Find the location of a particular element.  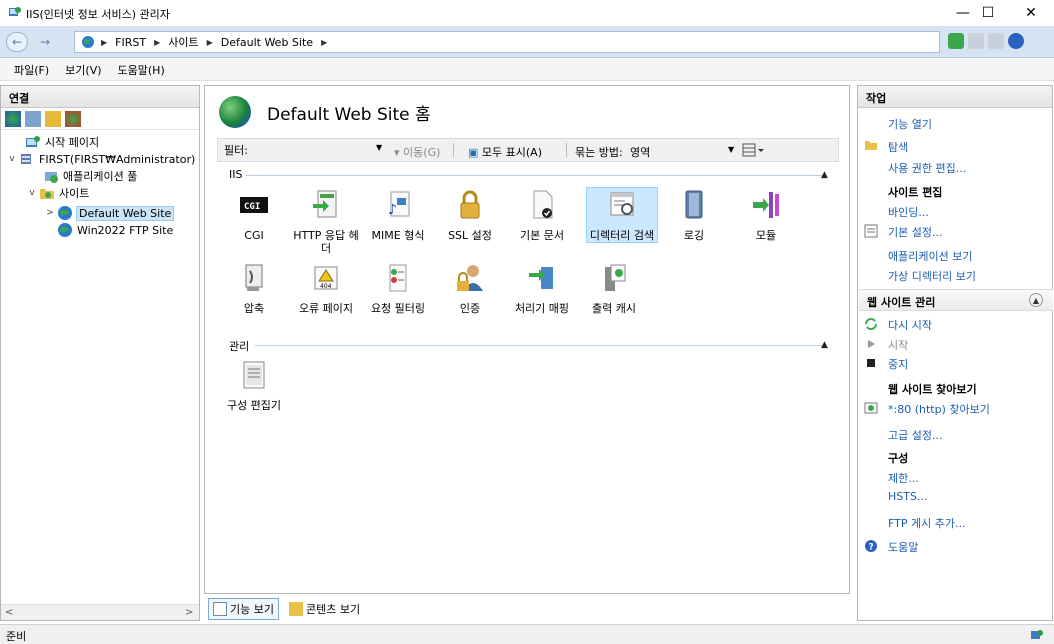

expand-icon: > is located at coordinates (50, 213).